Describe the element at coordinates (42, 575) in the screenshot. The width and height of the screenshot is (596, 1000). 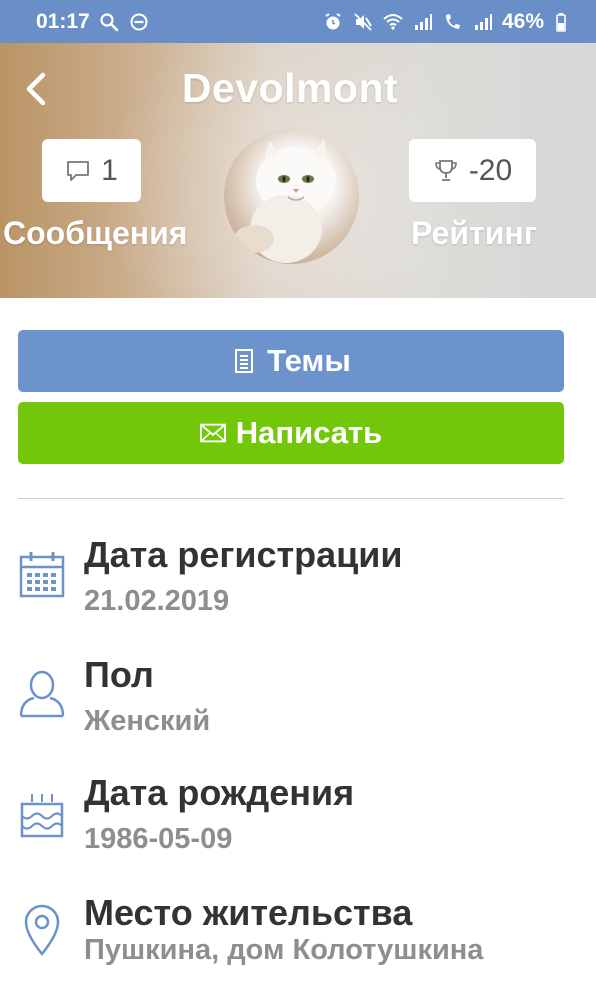
I see `calendar-icon` at that location.